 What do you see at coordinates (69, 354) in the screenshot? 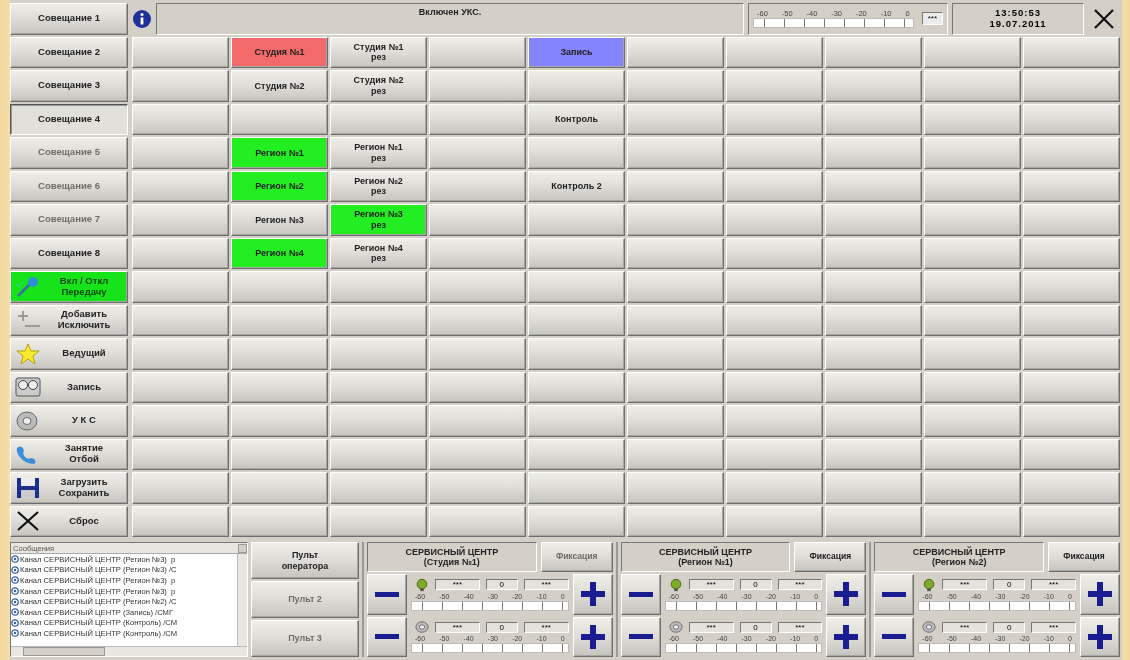
I see `tool-button: Ведущий` at bounding box center [69, 354].